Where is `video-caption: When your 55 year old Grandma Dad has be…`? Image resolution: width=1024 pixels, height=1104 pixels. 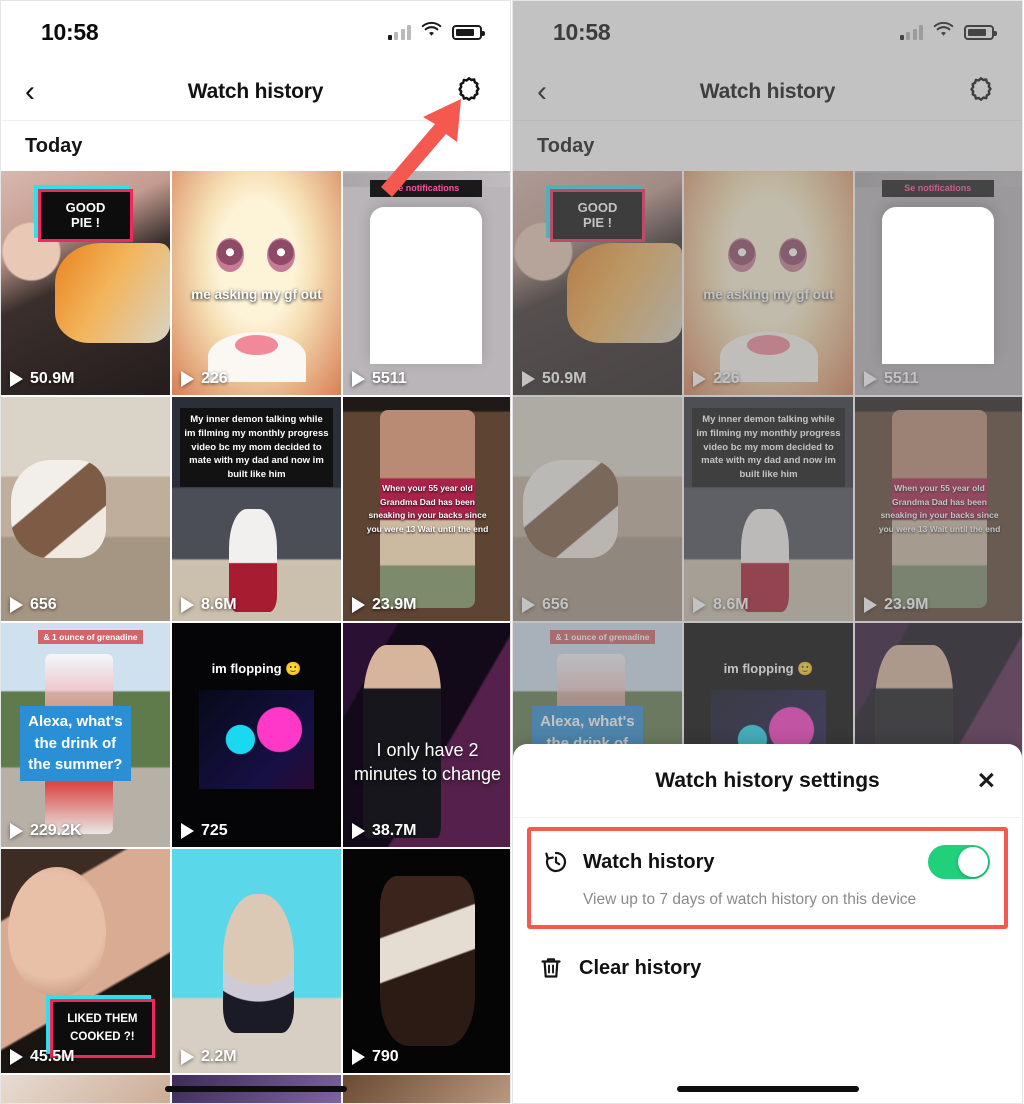 video-caption: When your 55 year old Grandma Dad has be… is located at coordinates (427, 508).